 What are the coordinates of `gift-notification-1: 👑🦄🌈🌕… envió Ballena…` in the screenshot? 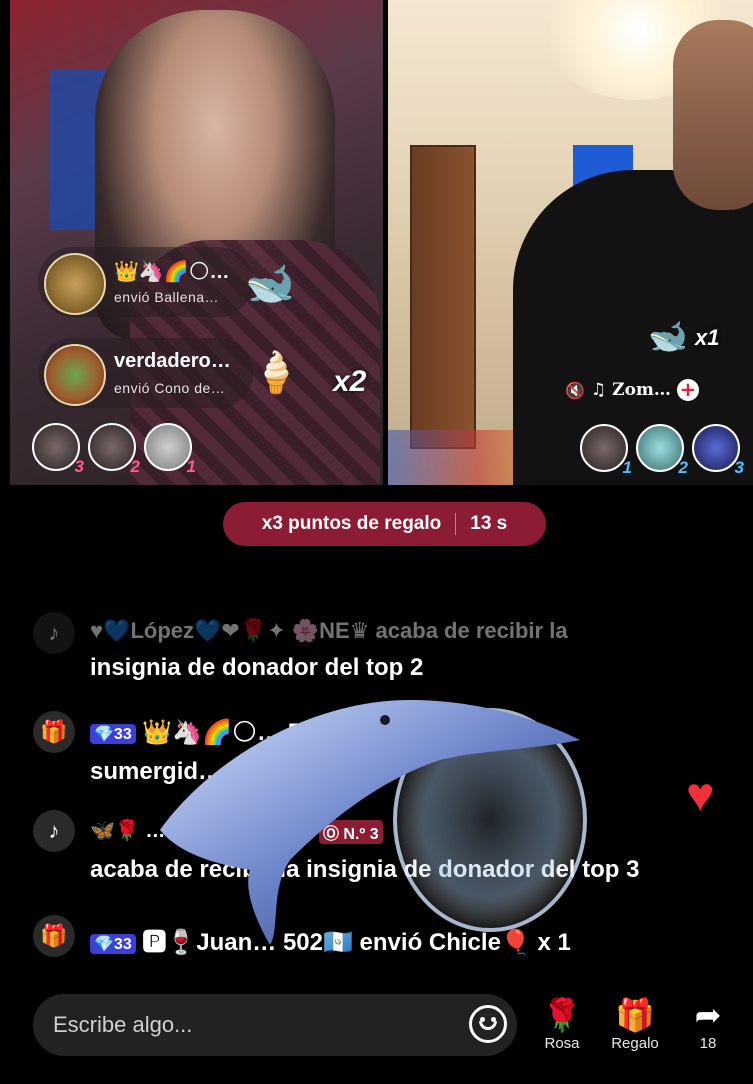 It's located at (145, 282).